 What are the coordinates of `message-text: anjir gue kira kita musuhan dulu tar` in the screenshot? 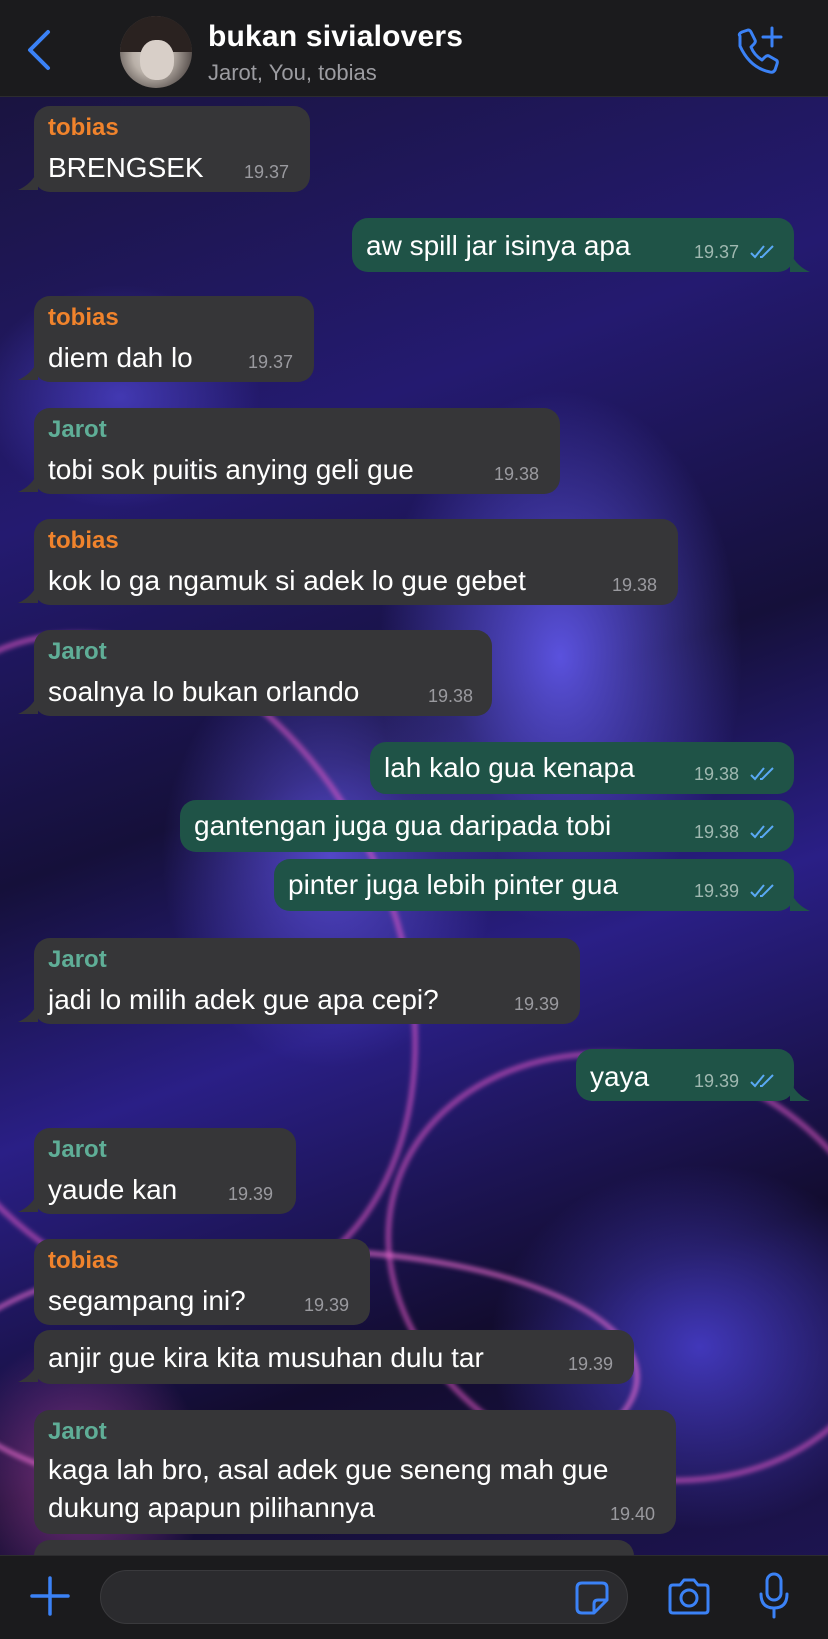 It's located at (266, 1357).